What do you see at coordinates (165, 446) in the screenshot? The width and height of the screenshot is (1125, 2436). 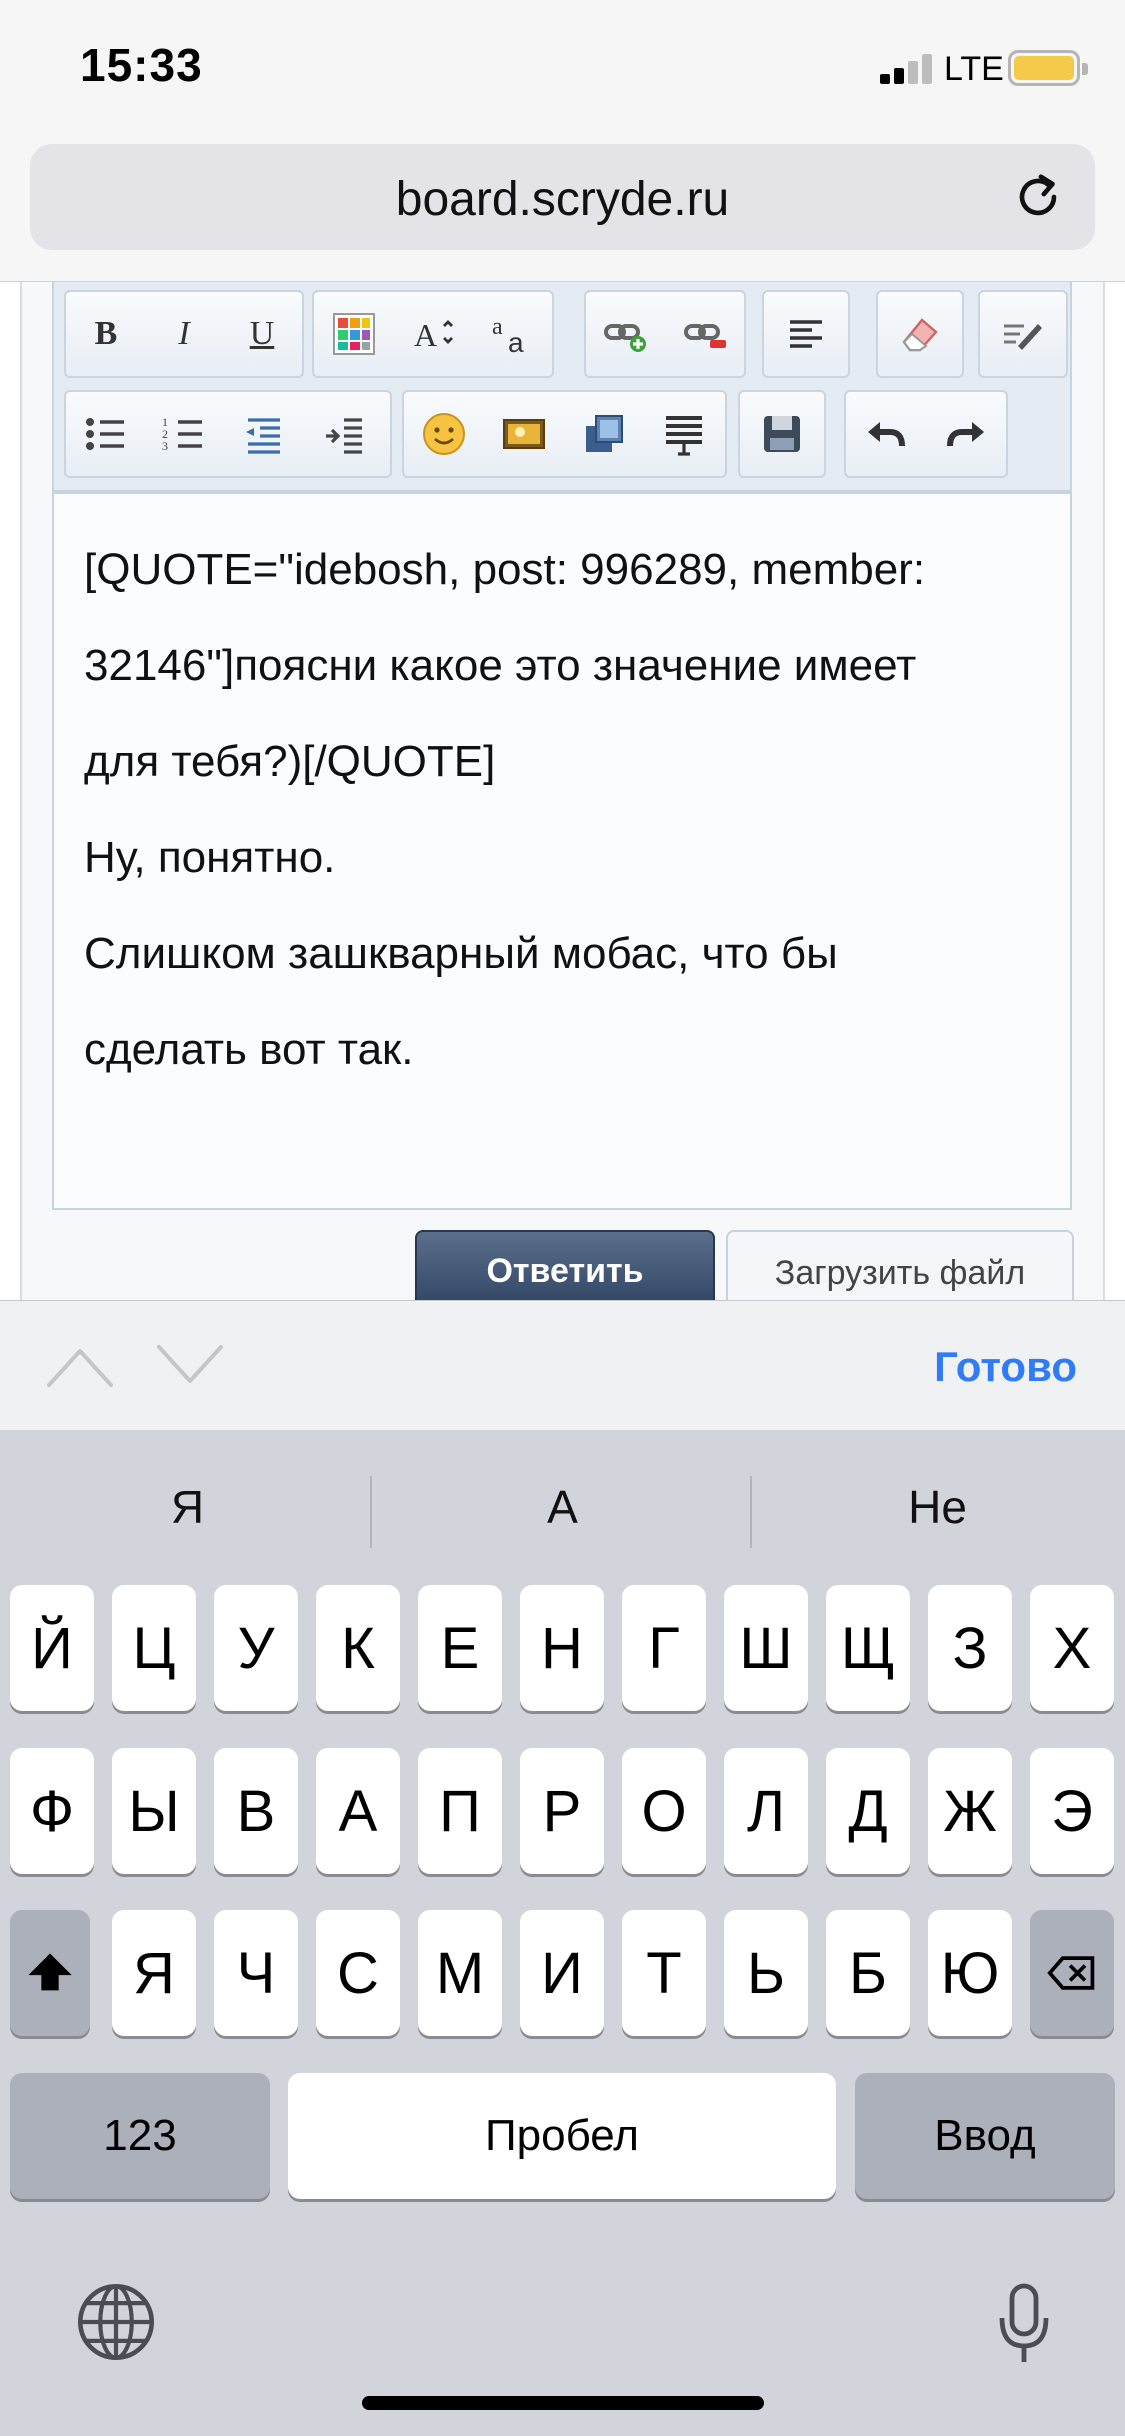 I see `svg-text: 3` at bounding box center [165, 446].